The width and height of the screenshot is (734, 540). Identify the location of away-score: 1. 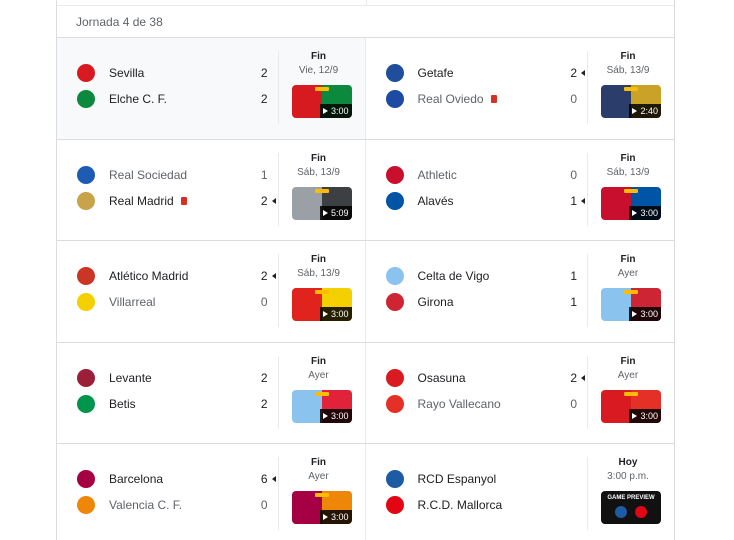
(573, 200).